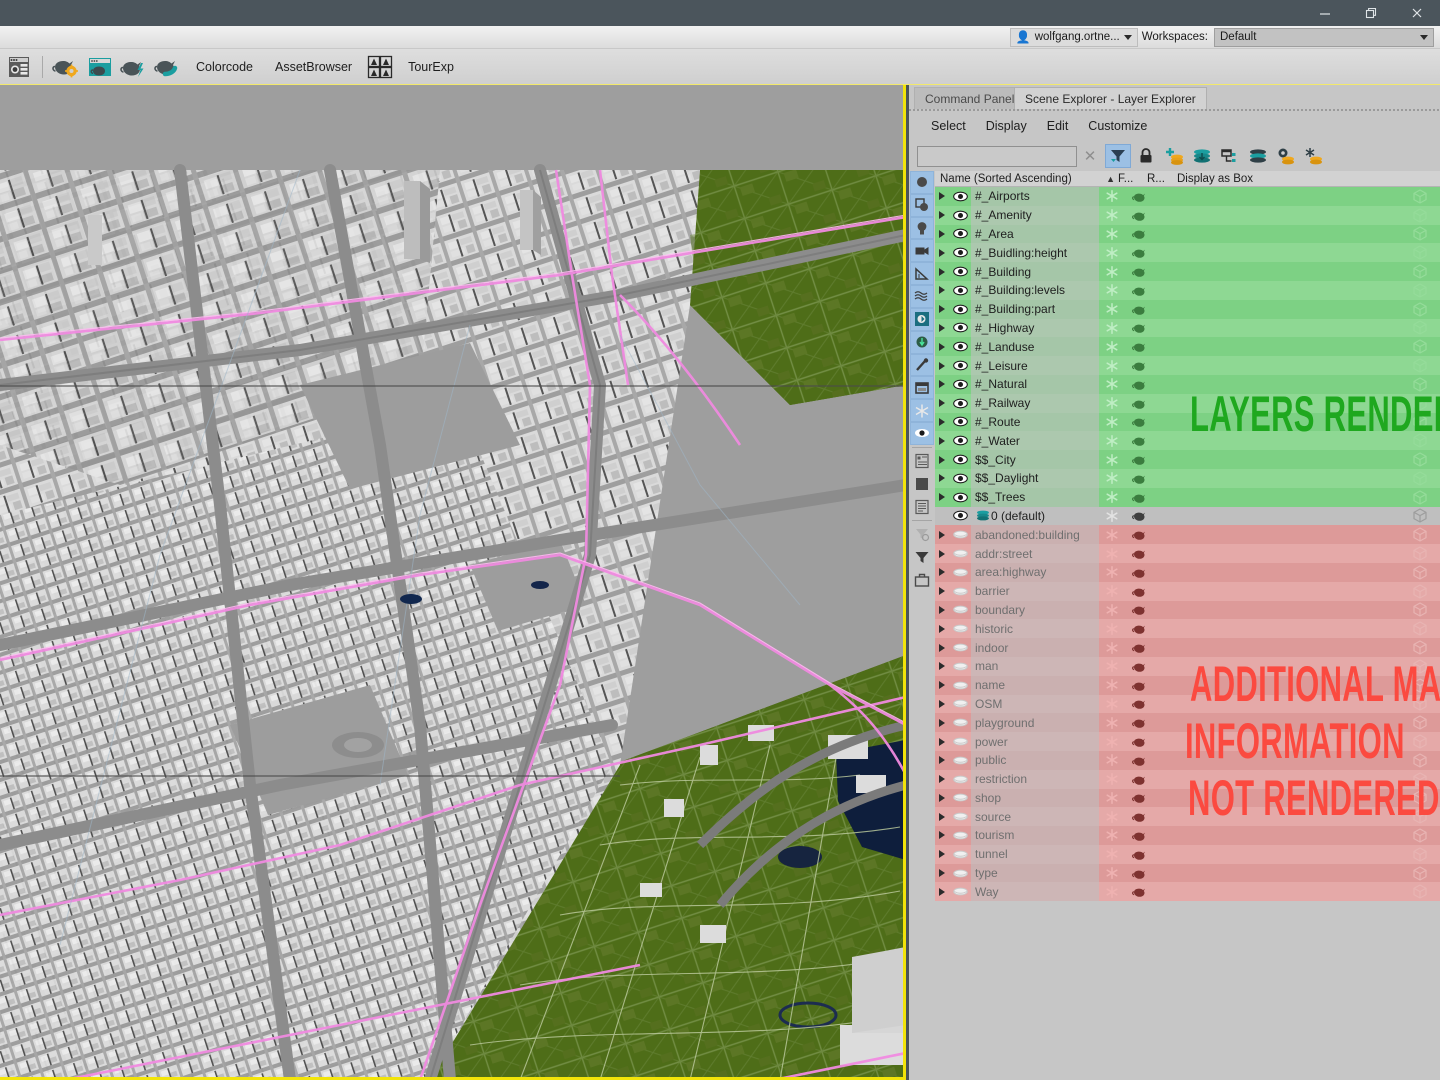 The width and height of the screenshot is (1440, 1080). Describe the element at coordinates (1187, 459) in the screenshot. I see `layer-row: $$_City` at that location.